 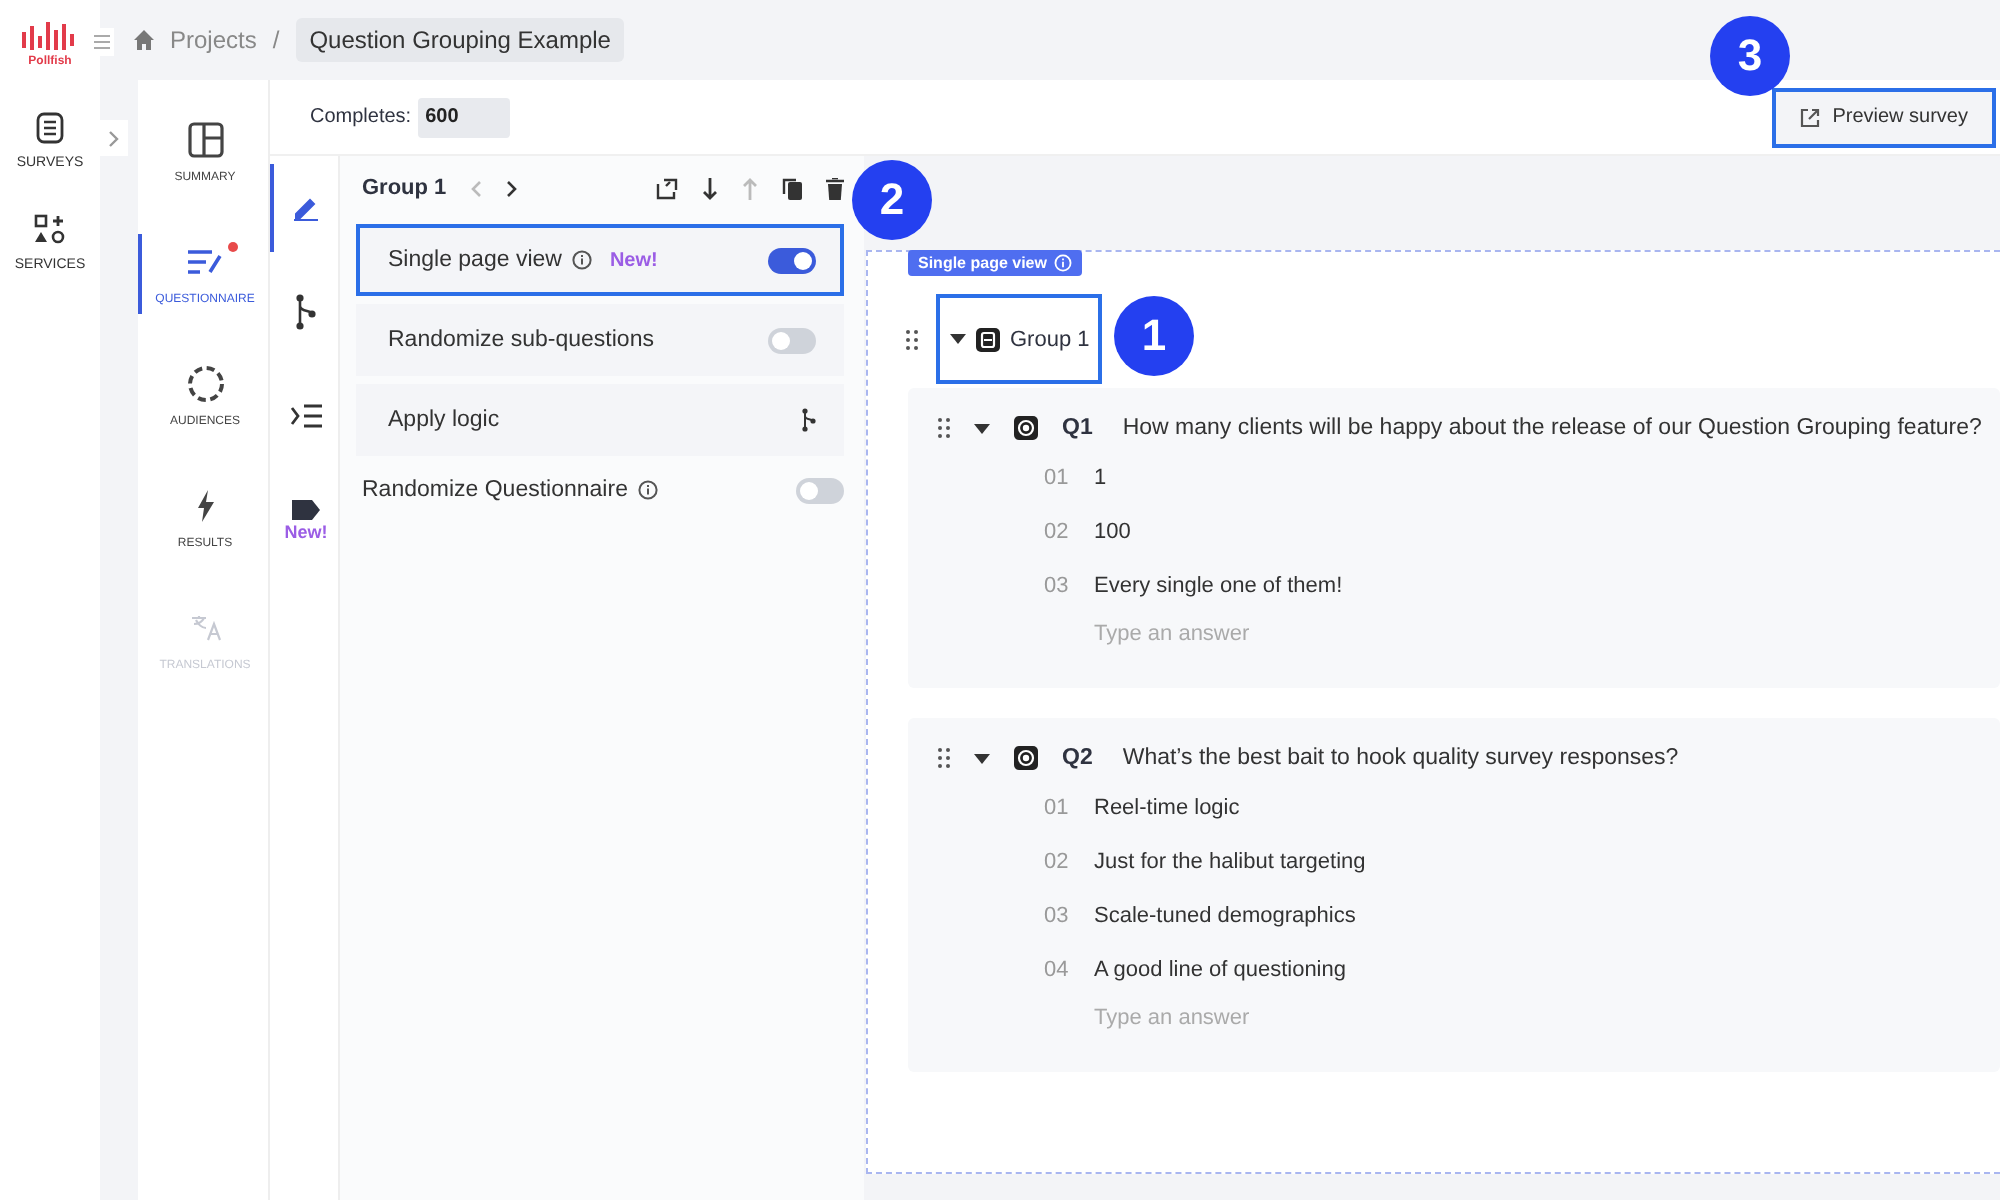 What do you see at coordinates (512, 188) in the screenshot?
I see `next-icon` at bounding box center [512, 188].